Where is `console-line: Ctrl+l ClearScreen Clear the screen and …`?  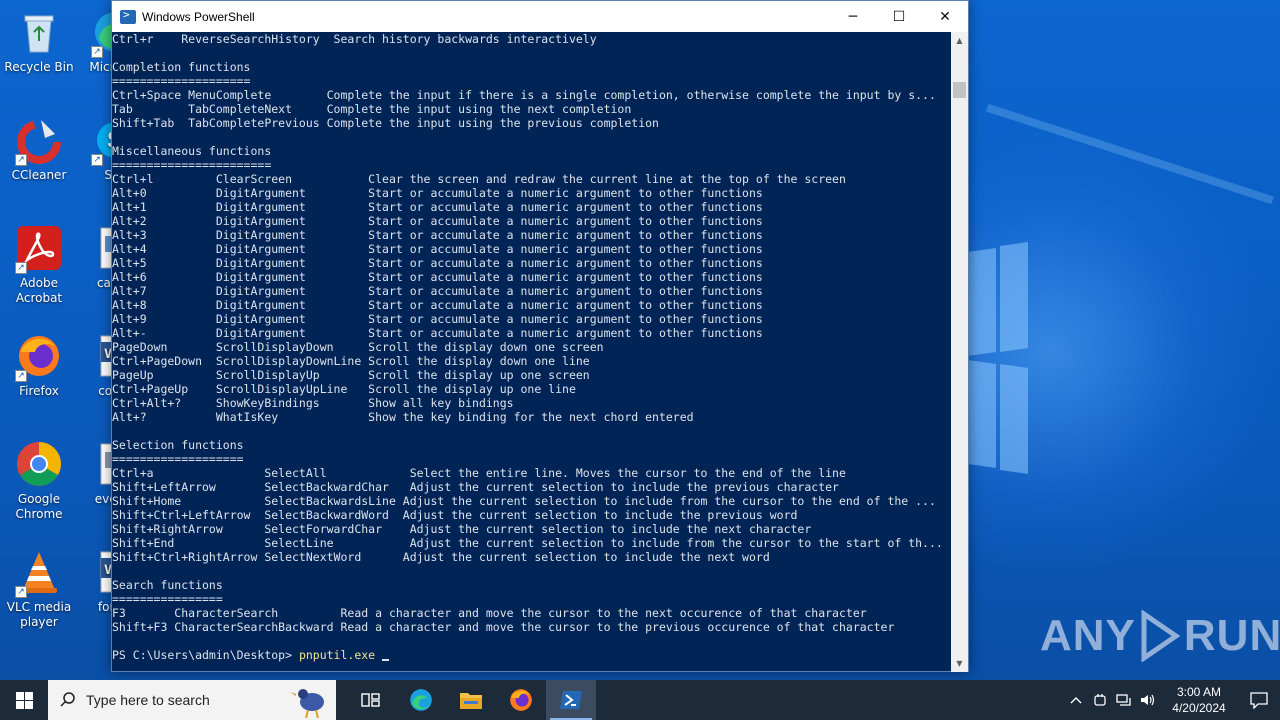
console-line: Ctrl+l ClearScreen Clear the screen and … is located at coordinates (479, 179).